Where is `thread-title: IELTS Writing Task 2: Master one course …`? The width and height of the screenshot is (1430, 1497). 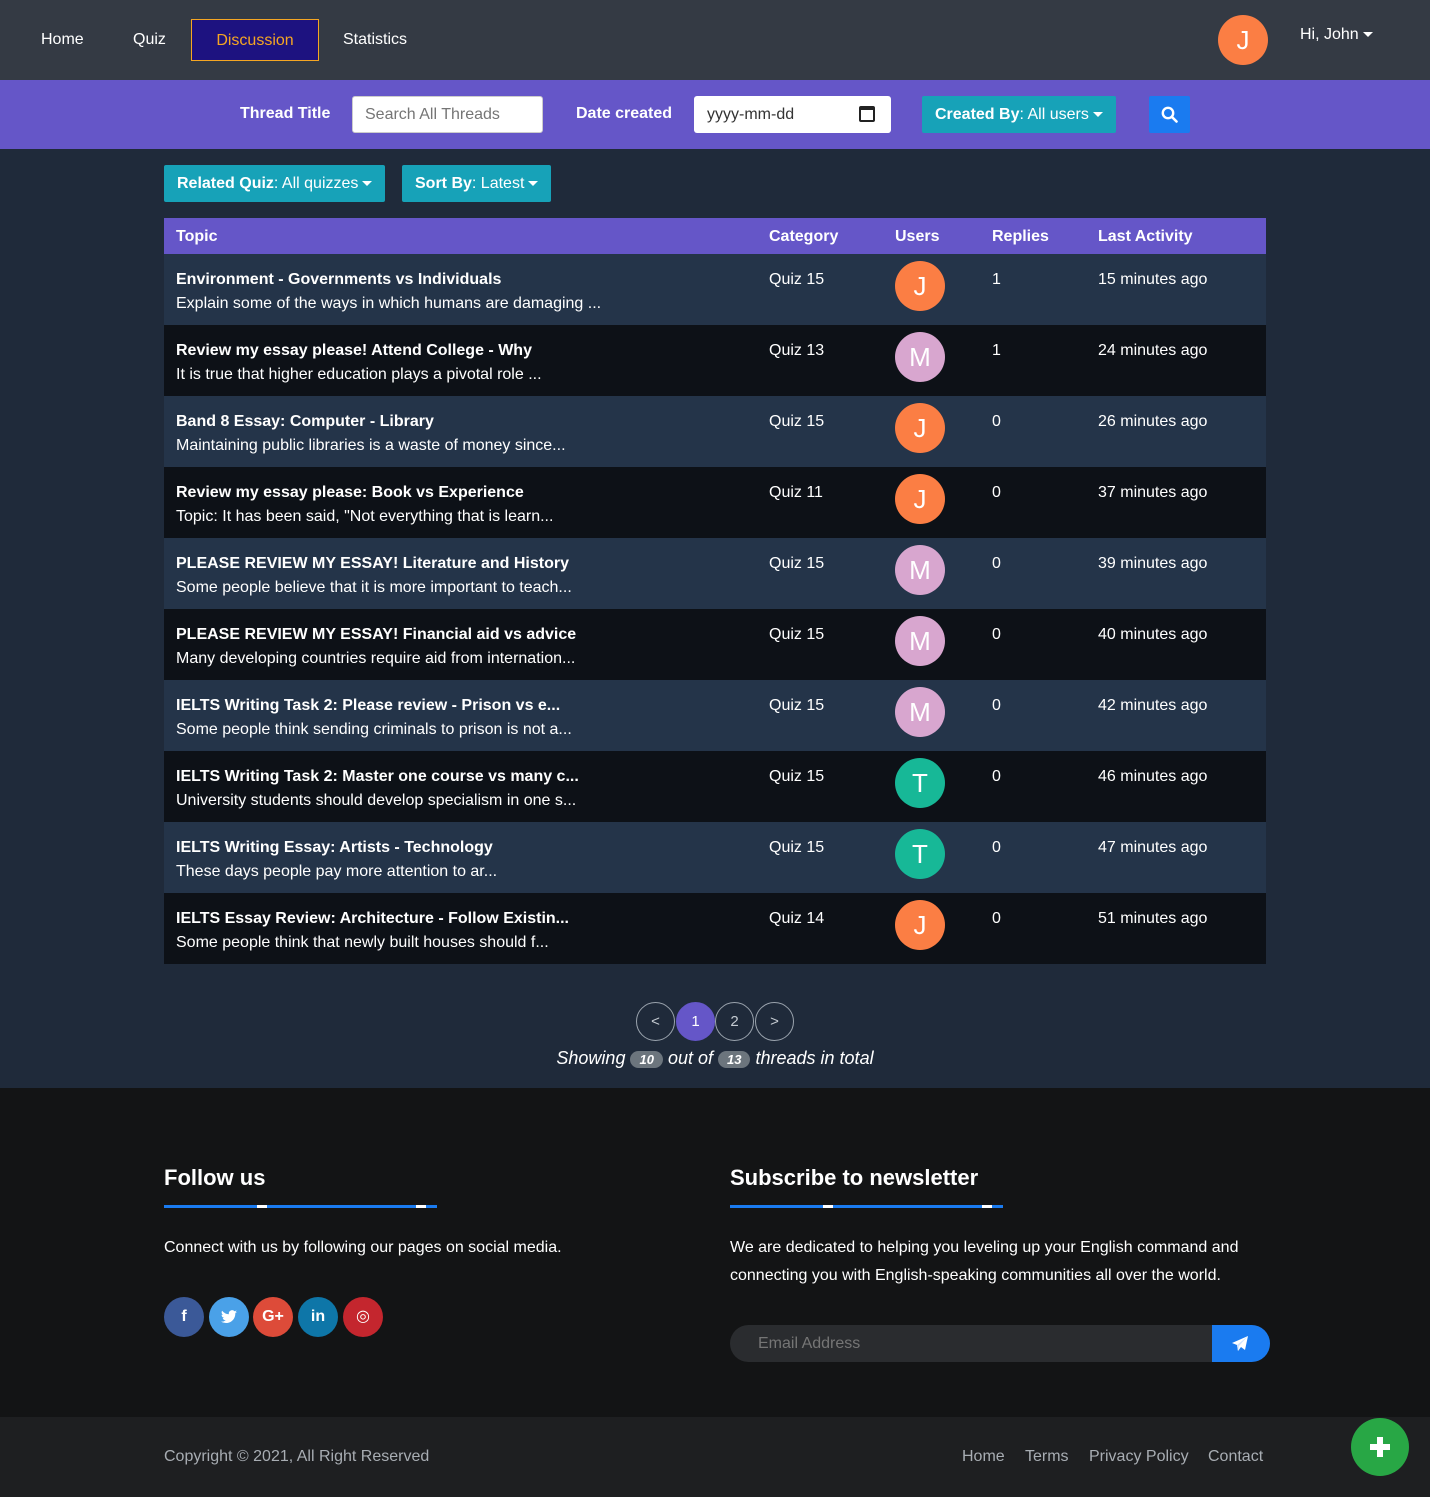
thread-title: IELTS Writing Task 2: Master one course … is located at coordinates (377, 777).